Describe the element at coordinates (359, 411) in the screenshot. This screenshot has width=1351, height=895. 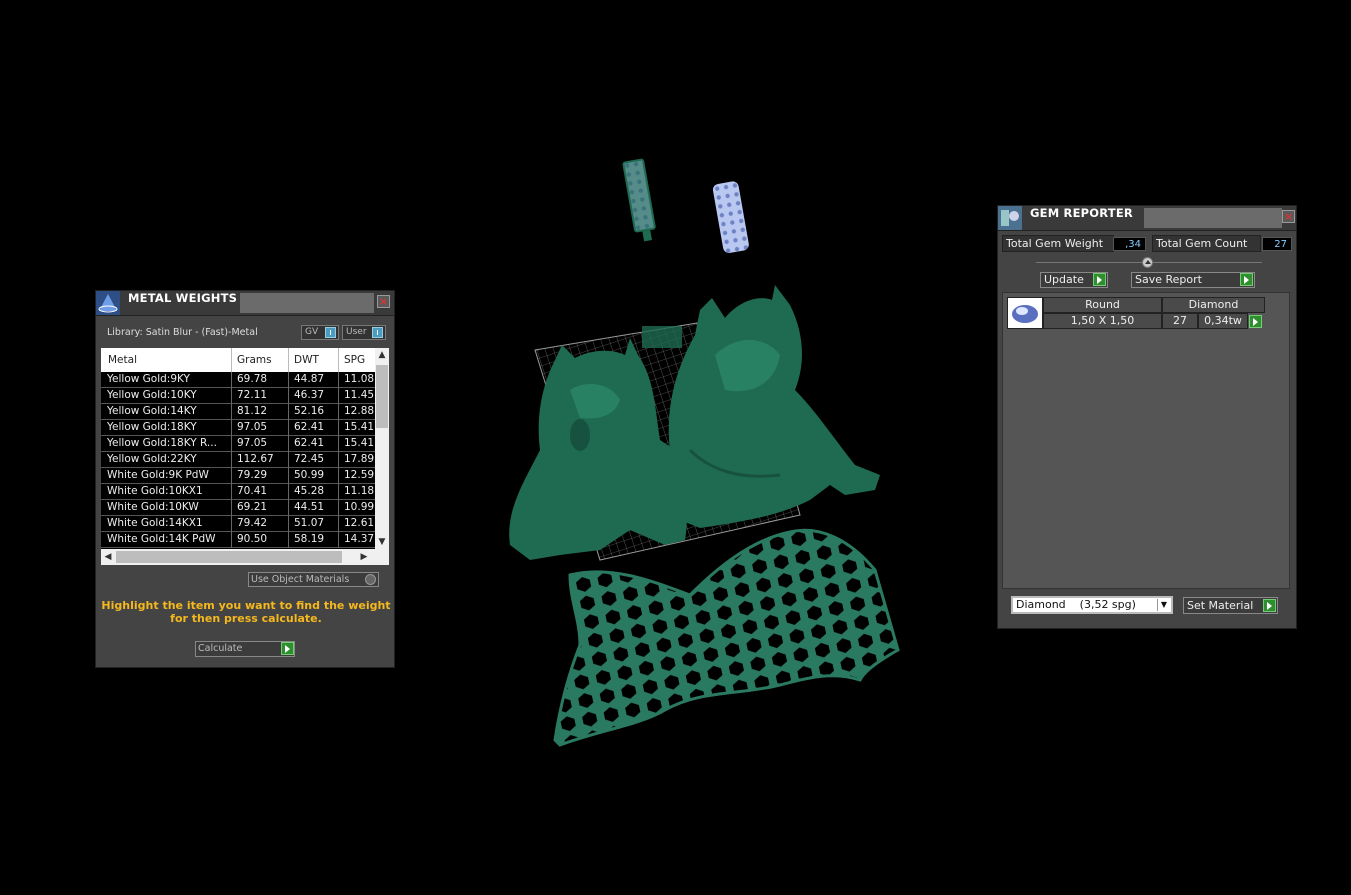
I see `cell-spg: 12.88` at that location.